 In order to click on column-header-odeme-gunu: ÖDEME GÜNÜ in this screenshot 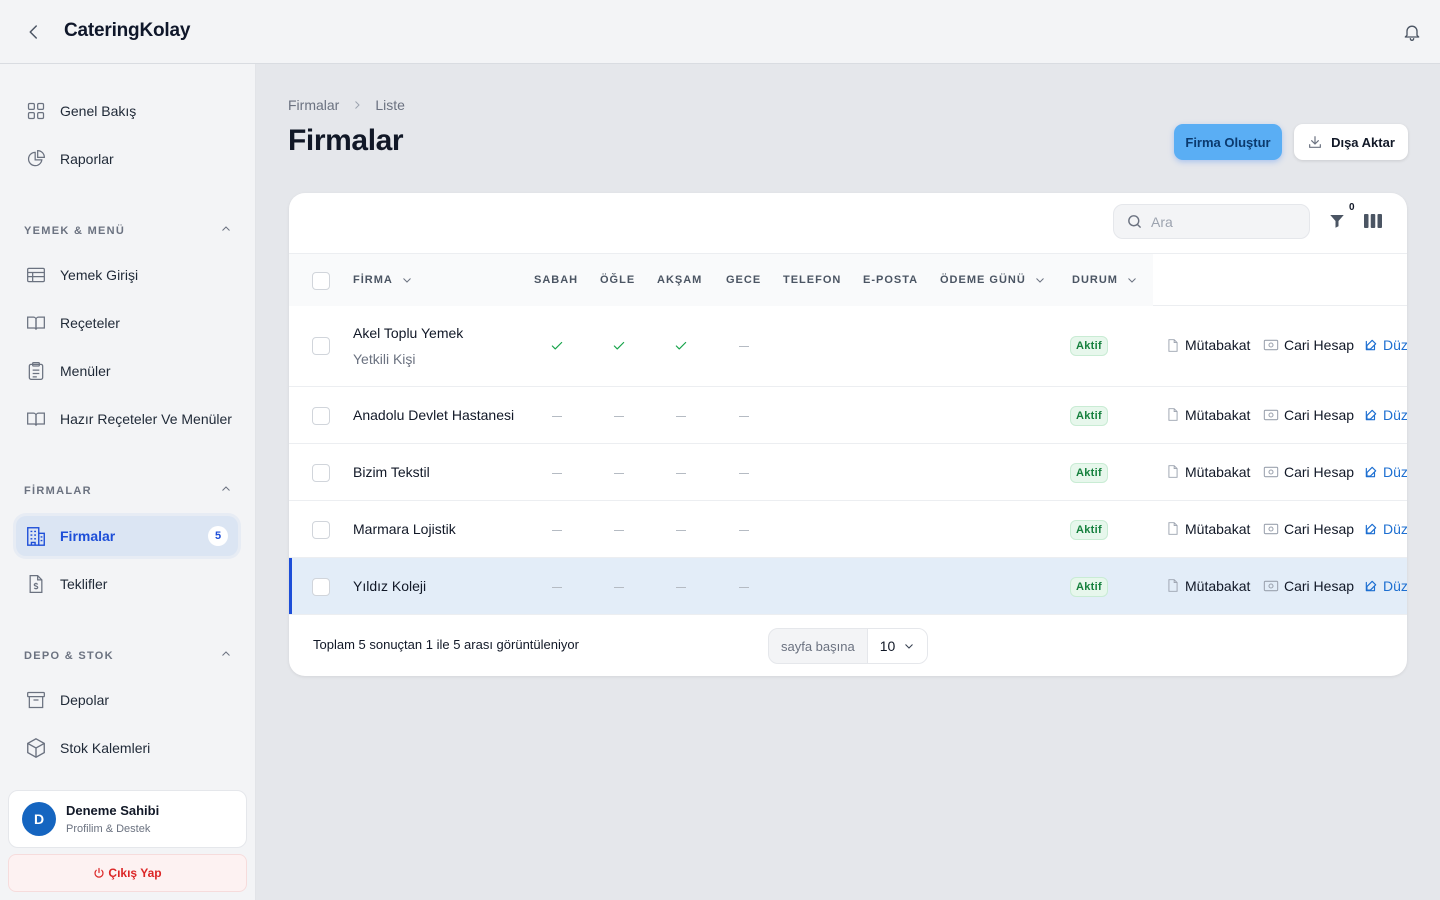, I will do `click(993, 280)`.